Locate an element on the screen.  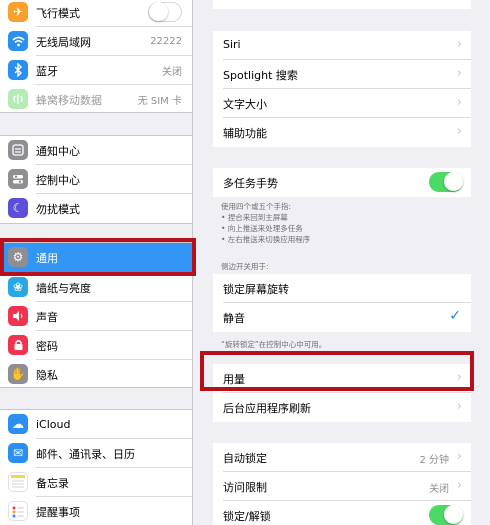
lock-unlock-toggle is located at coordinates (446, 515).